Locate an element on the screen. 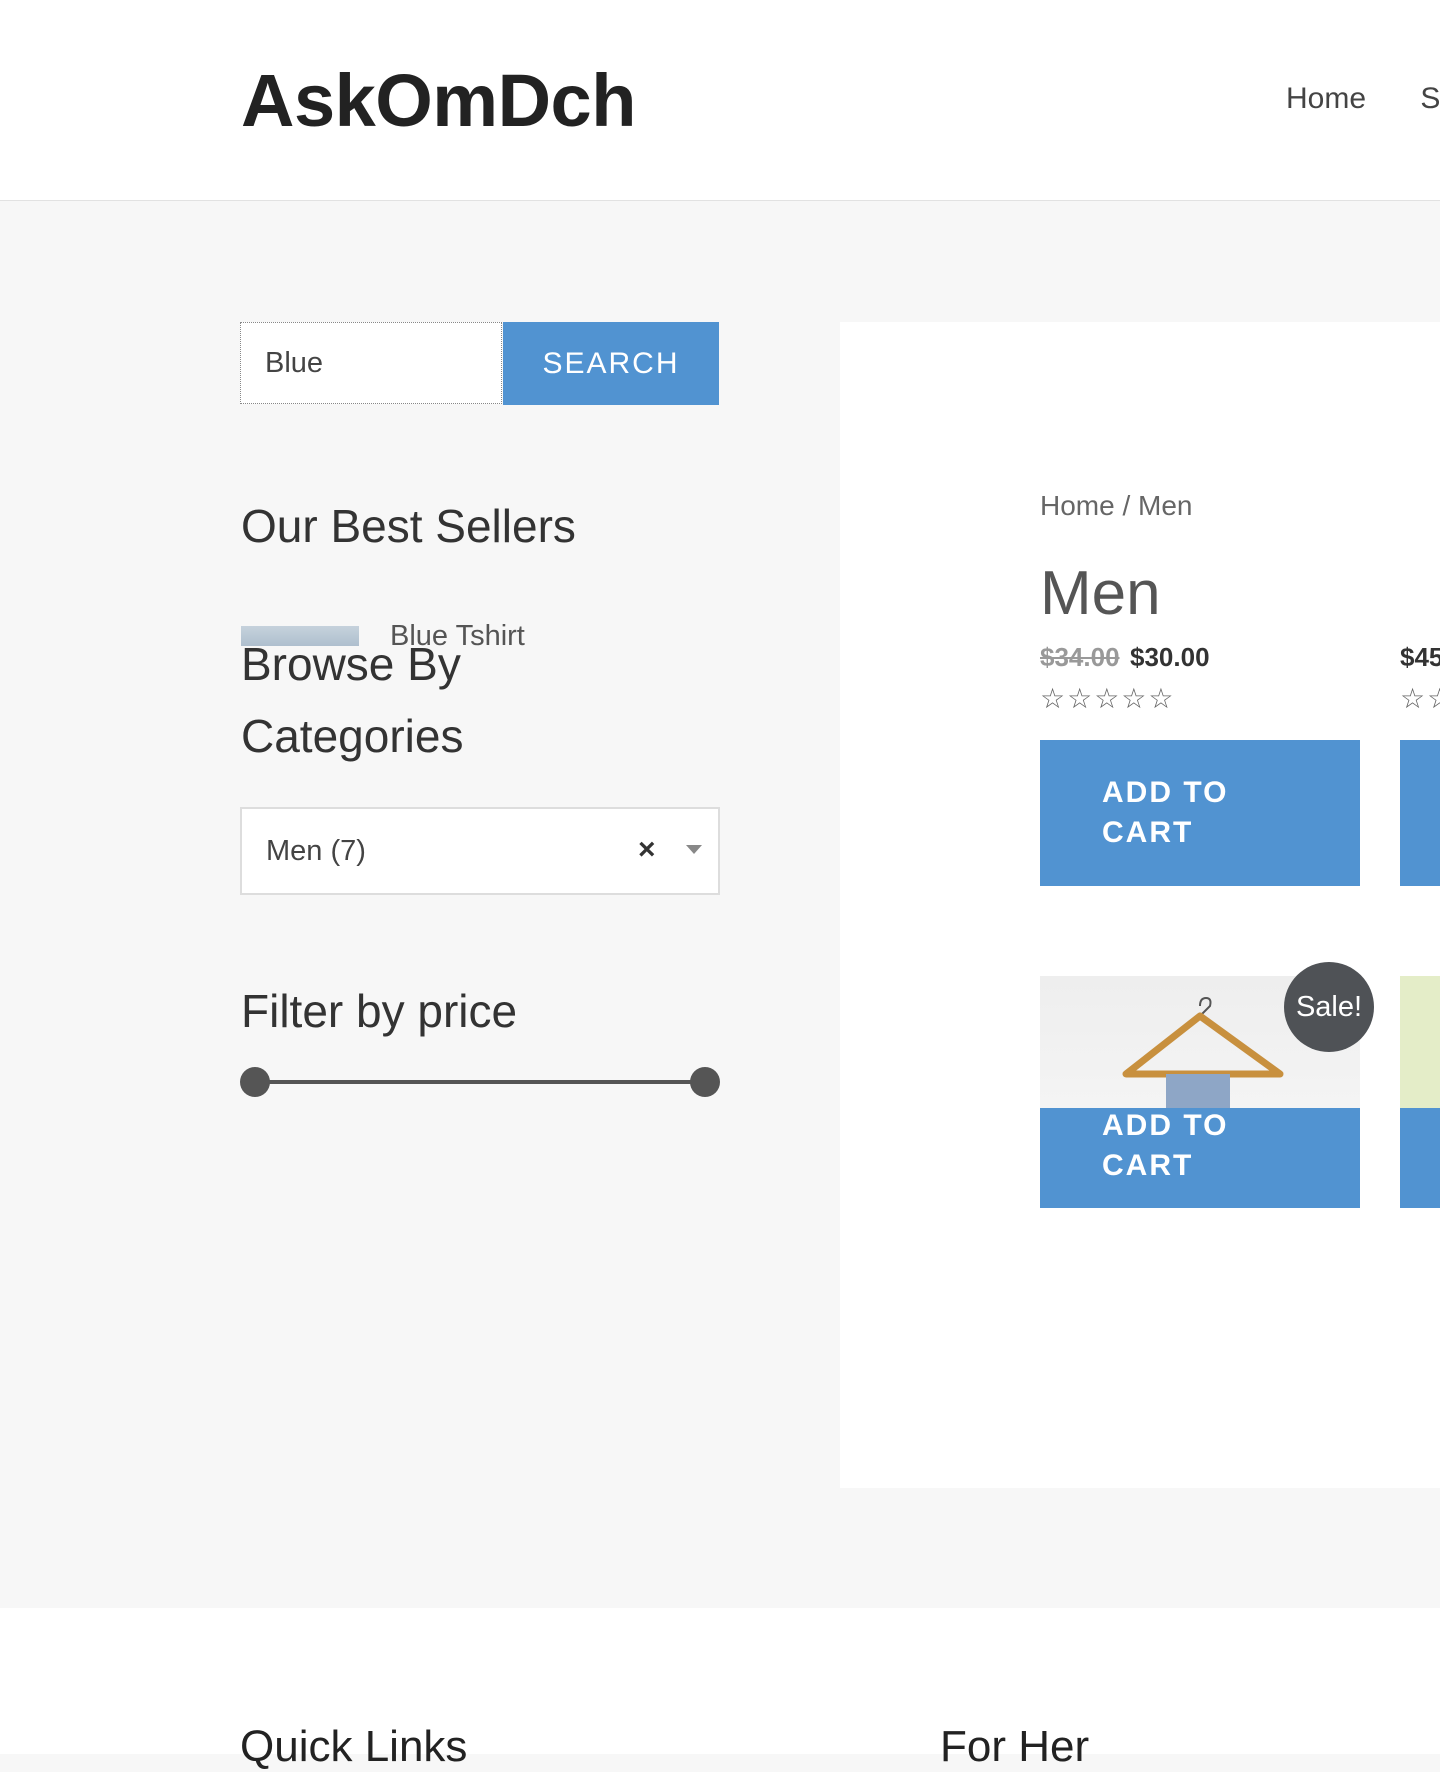 The height and width of the screenshot is (1772, 1440). sale-badge: Sale! is located at coordinates (1329, 1007).